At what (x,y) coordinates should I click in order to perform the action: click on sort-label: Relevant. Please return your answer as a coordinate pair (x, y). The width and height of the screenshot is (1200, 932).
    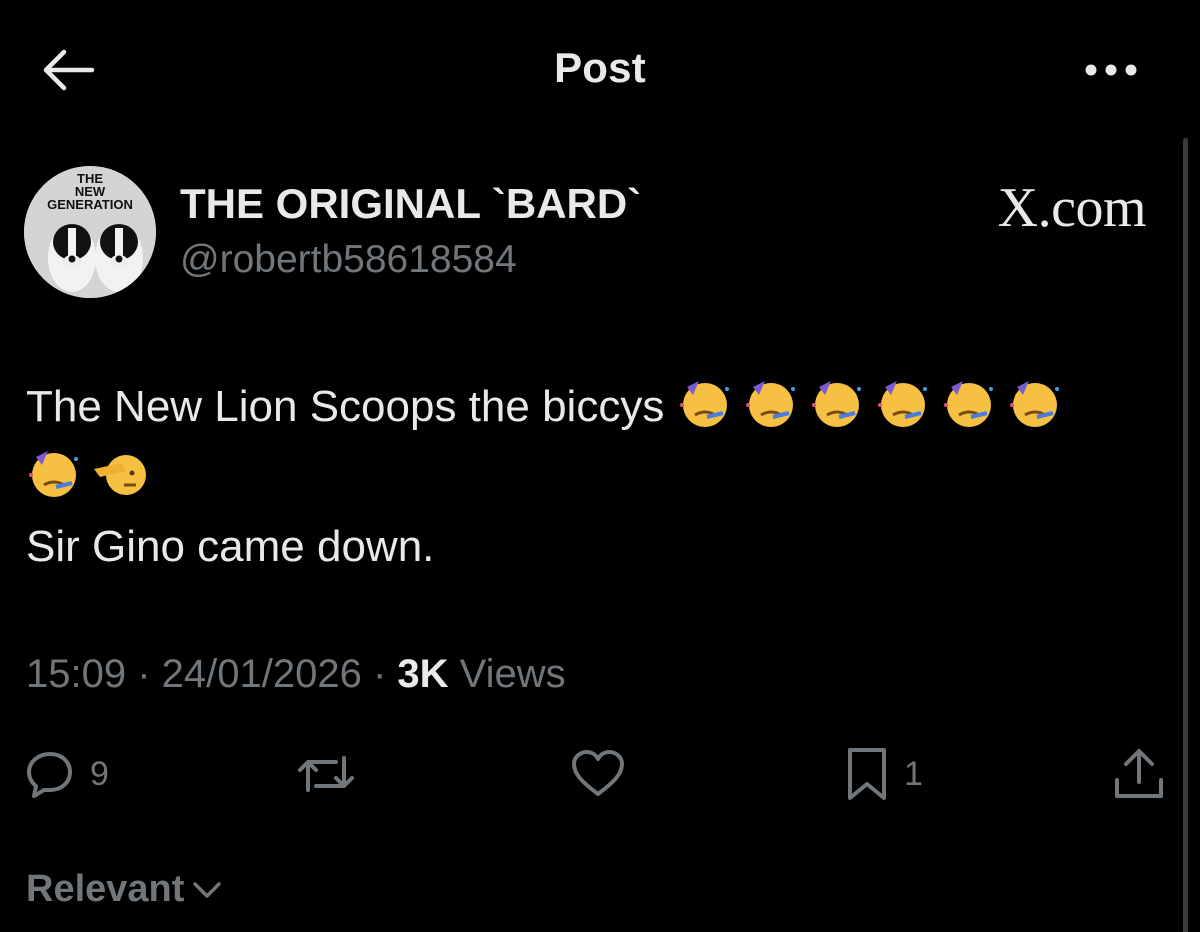
    Looking at the image, I should click on (105, 889).